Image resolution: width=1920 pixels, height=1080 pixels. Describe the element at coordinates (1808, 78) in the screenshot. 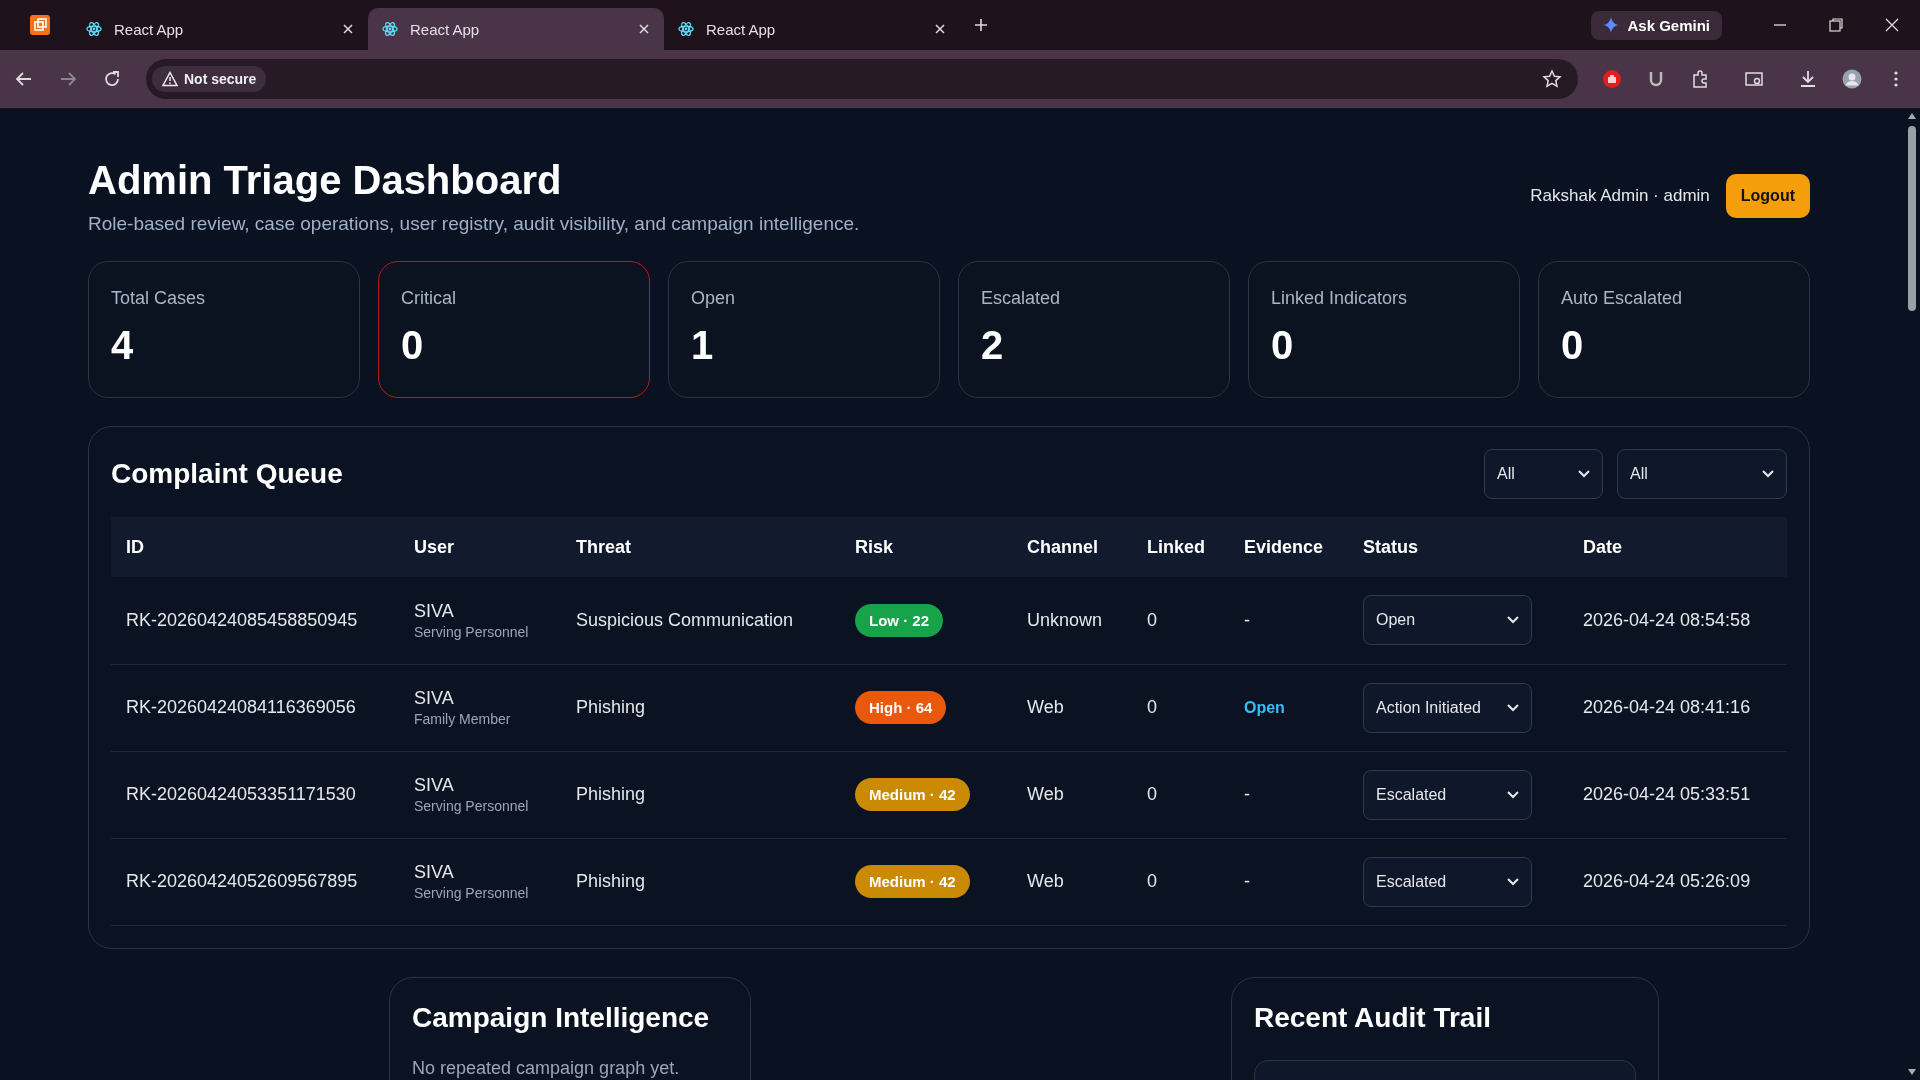

I see `download-icon` at that location.